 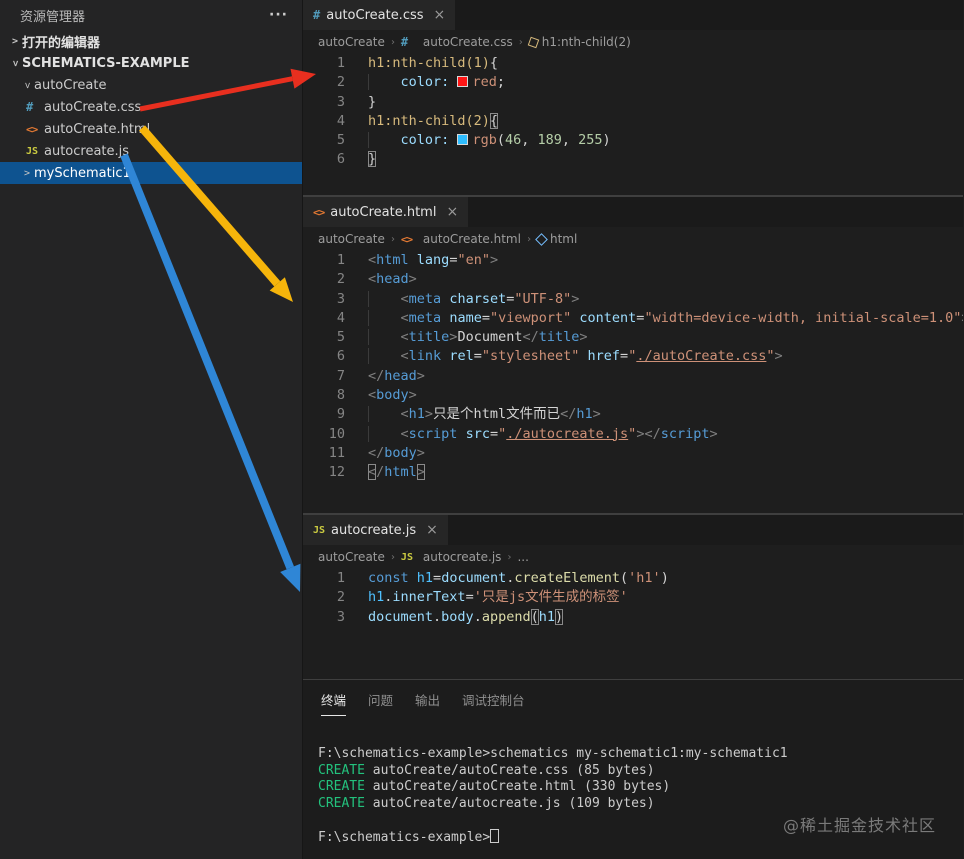 I want to click on breadcrumb-item: html, so click(x=556, y=239).